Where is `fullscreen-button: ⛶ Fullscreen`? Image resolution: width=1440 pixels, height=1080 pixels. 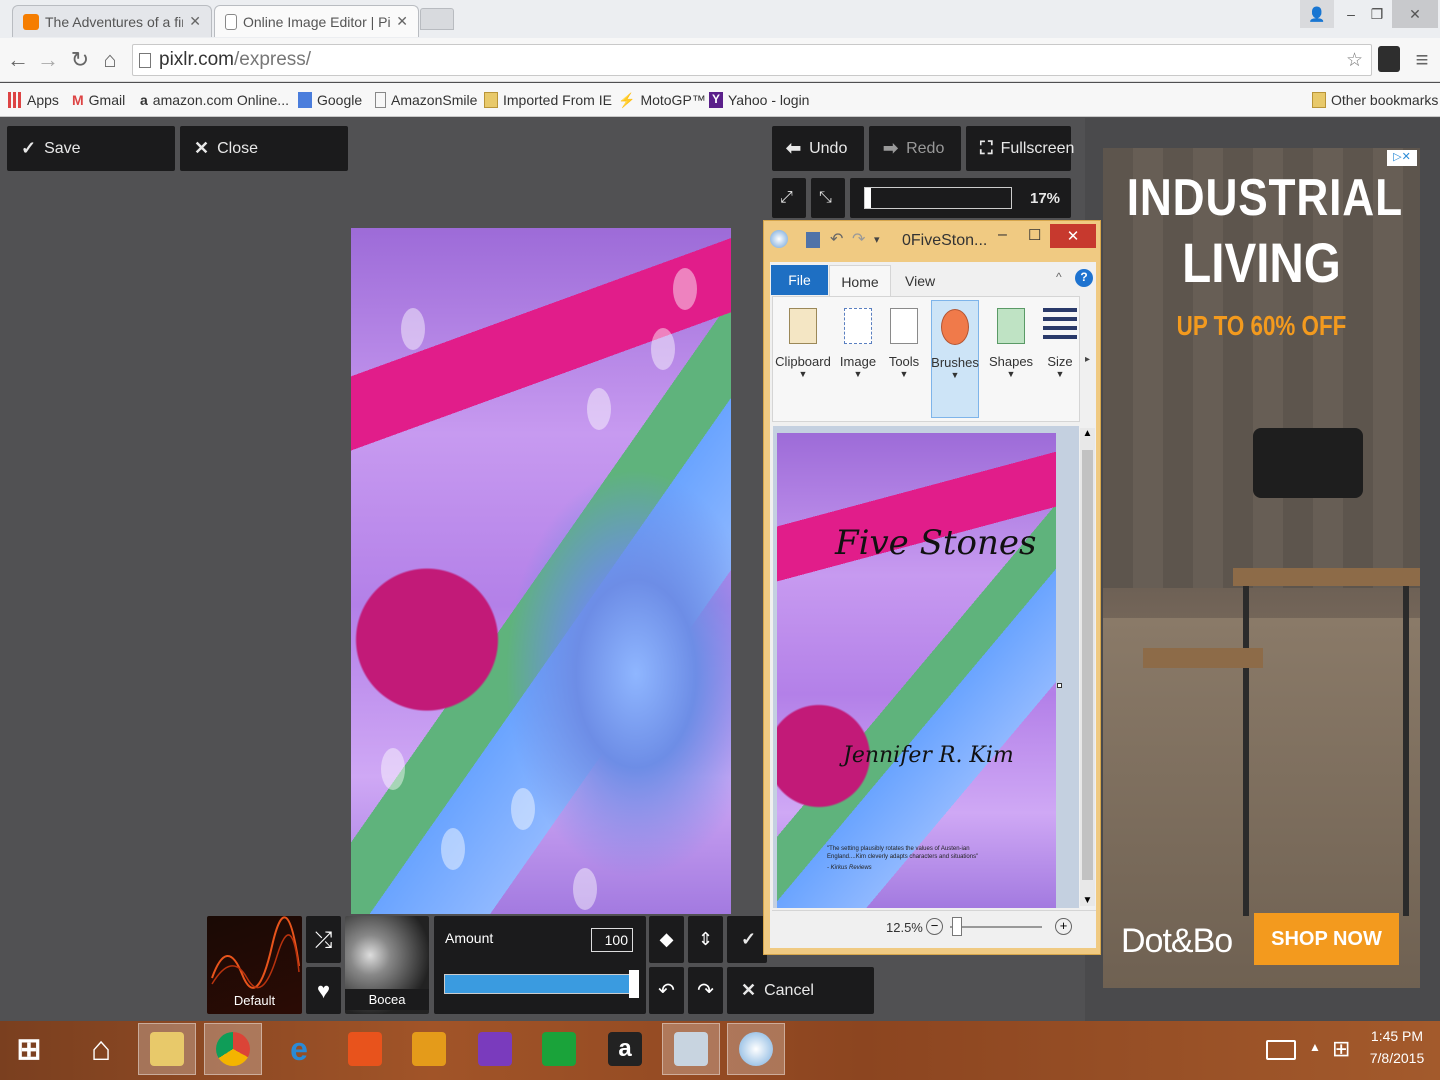
fullscreen-button: ⛶ Fullscreen is located at coordinates (1020, 148).